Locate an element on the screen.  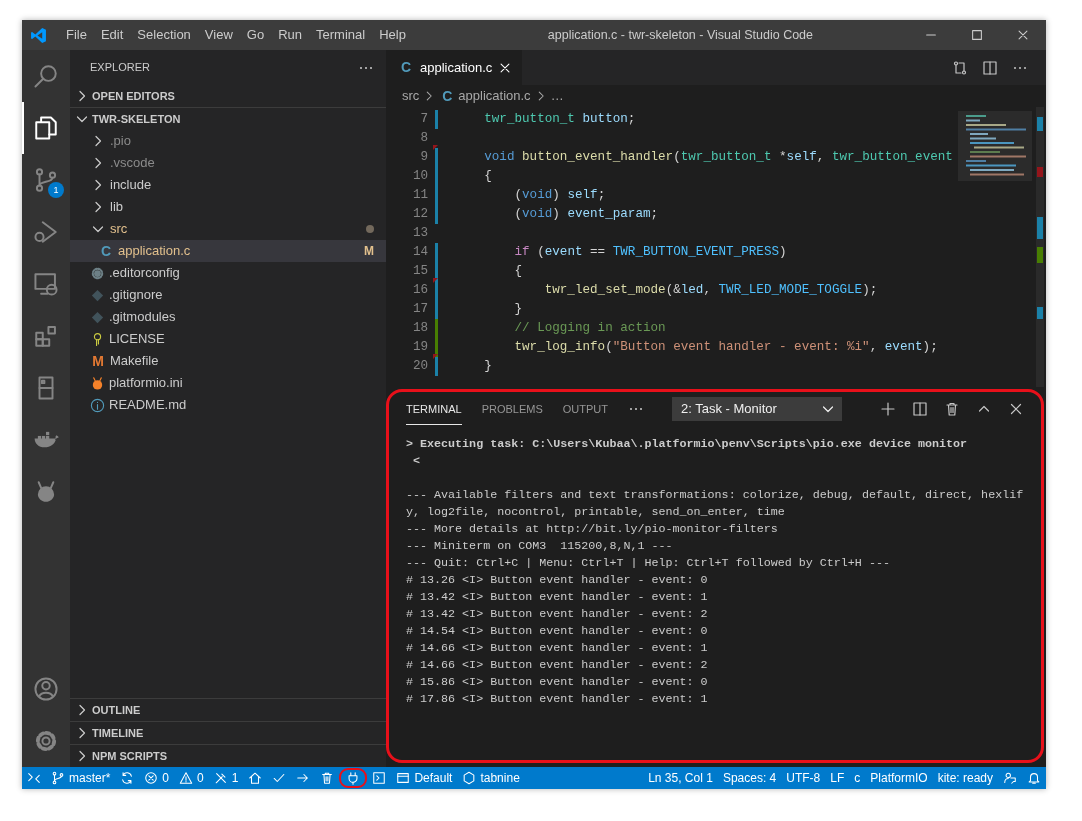
code-line: twr_led_set_mode(&led, TWR_LED_MODE_TOGGLE); is located at coordinates (710, 291).